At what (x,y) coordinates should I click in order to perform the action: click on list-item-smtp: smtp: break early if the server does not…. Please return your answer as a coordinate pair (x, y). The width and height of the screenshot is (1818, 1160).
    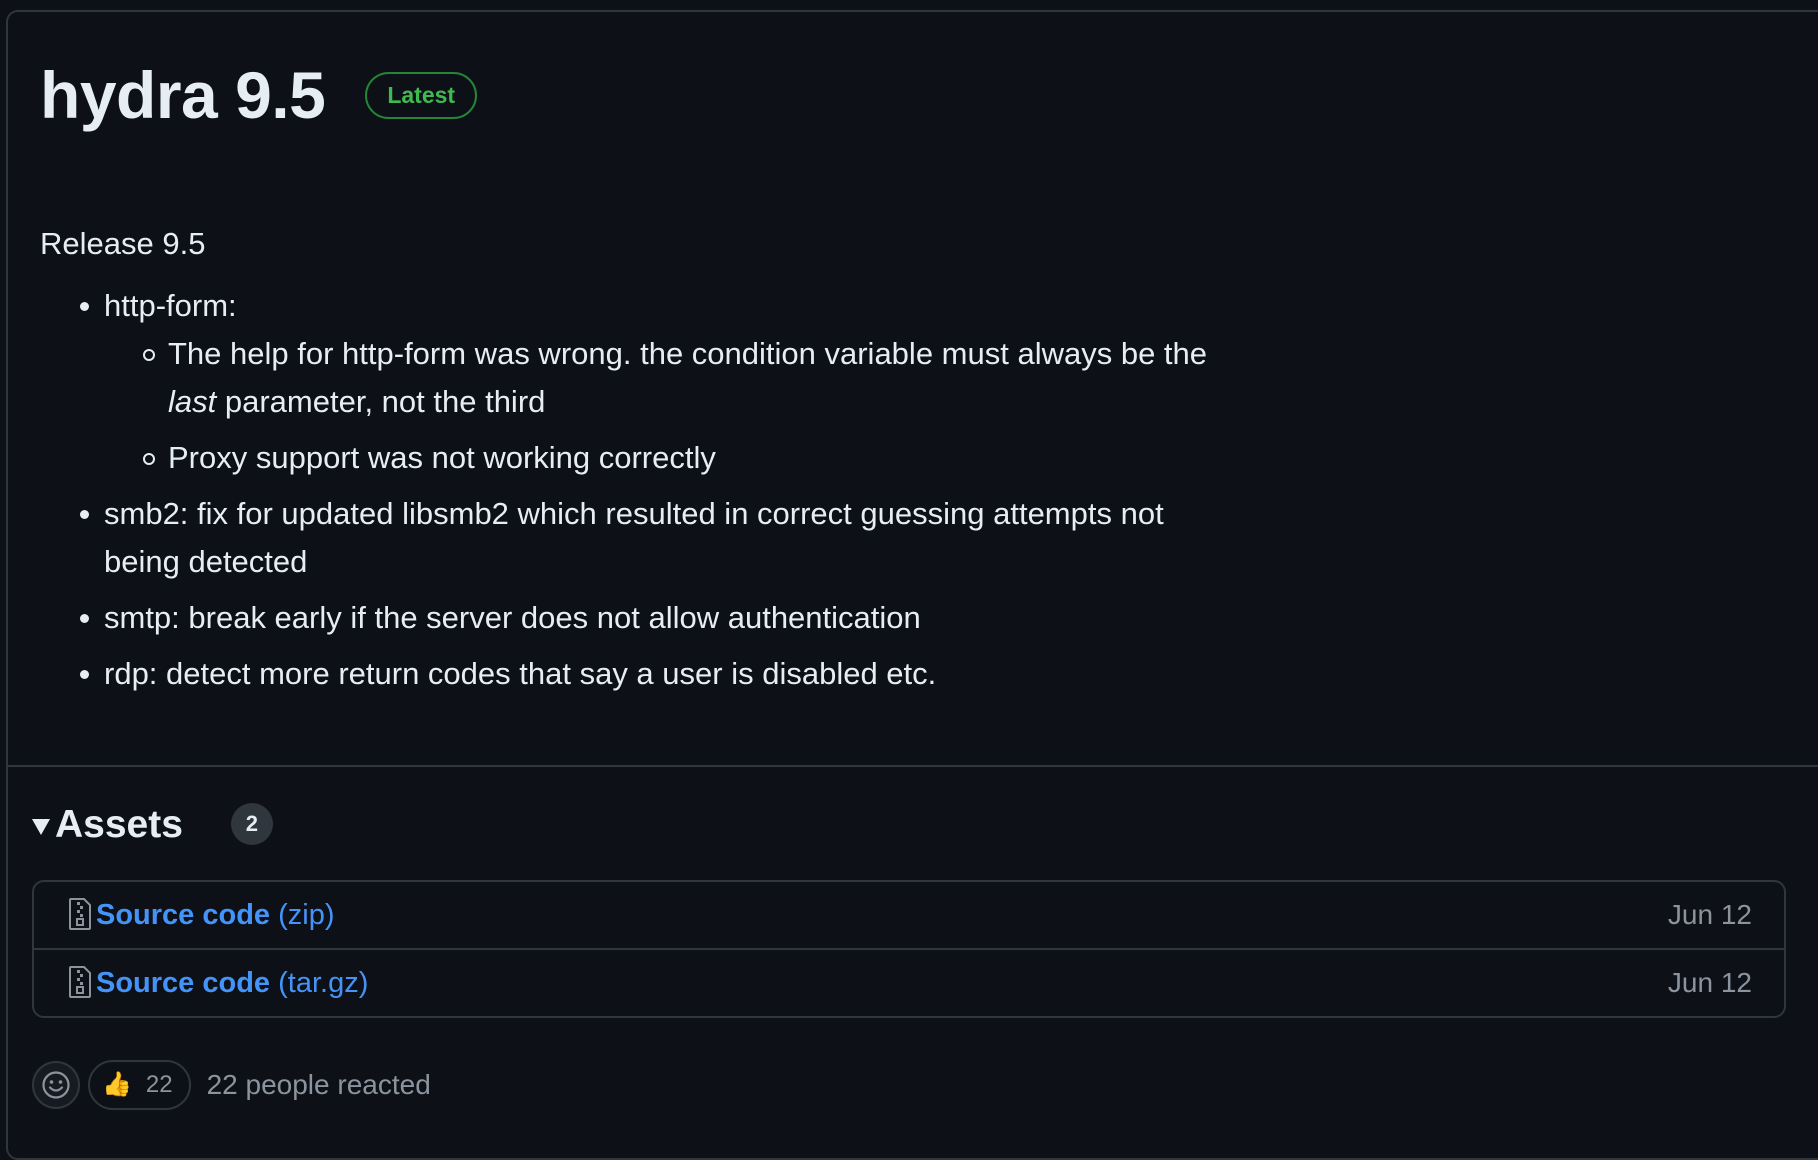
    Looking at the image, I should click on (640, 618).